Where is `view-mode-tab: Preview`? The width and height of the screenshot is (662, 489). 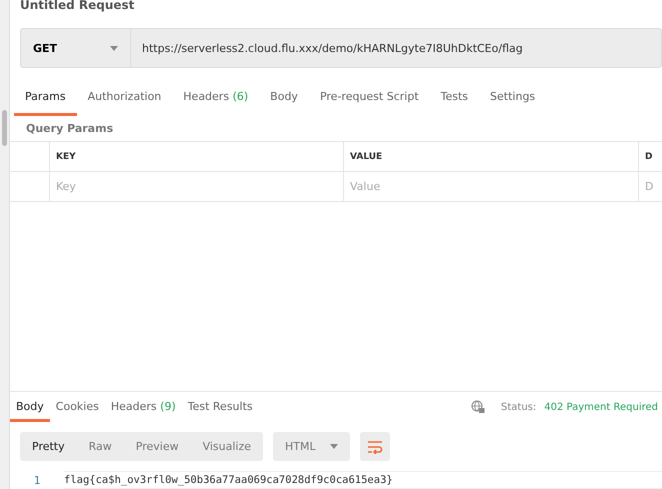 view-mode-tab: Preview is located at coordinates (157, 446).